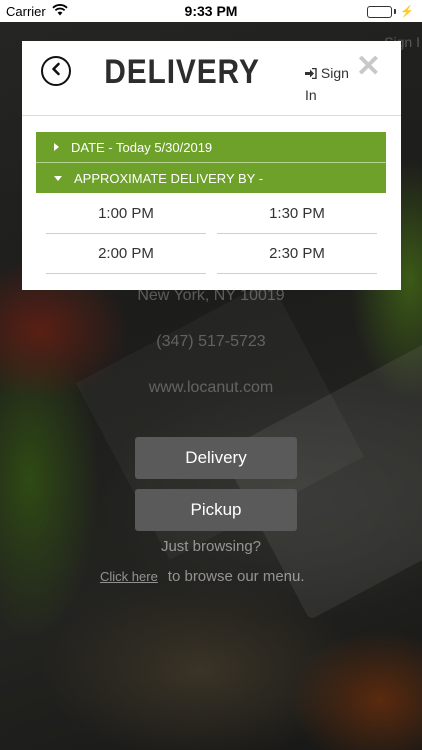 This screenshot has height=750, width=422. I want to click on close-icon: ✕, so click(368, 67).